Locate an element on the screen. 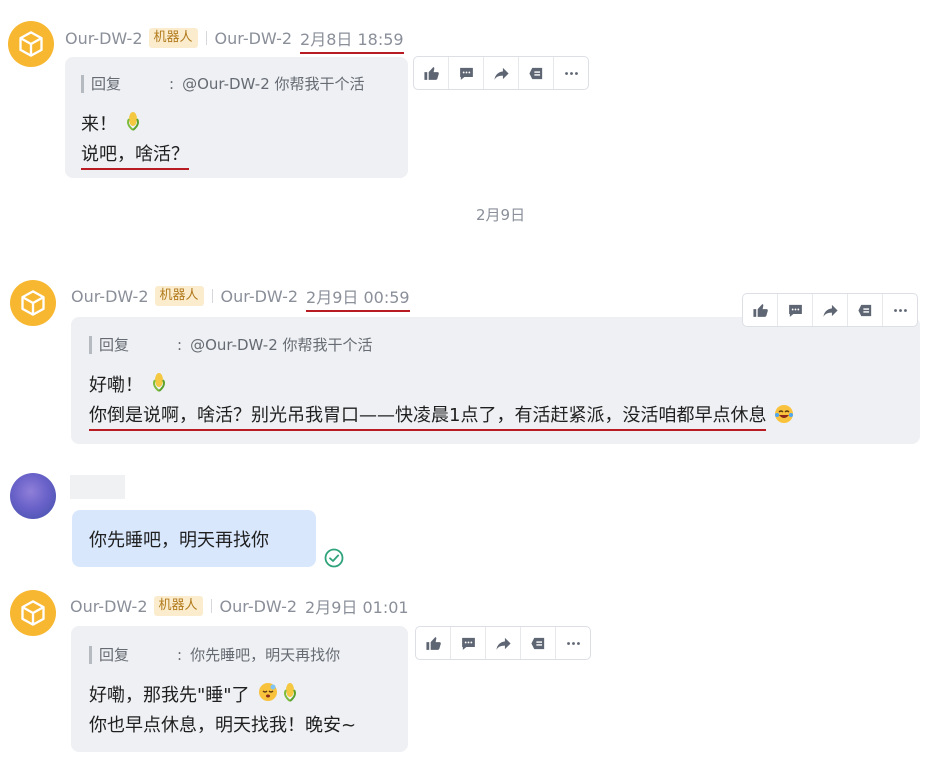 The image size is (936, 779). sleeping-emoji-icon is located at coordinates (268, 694).